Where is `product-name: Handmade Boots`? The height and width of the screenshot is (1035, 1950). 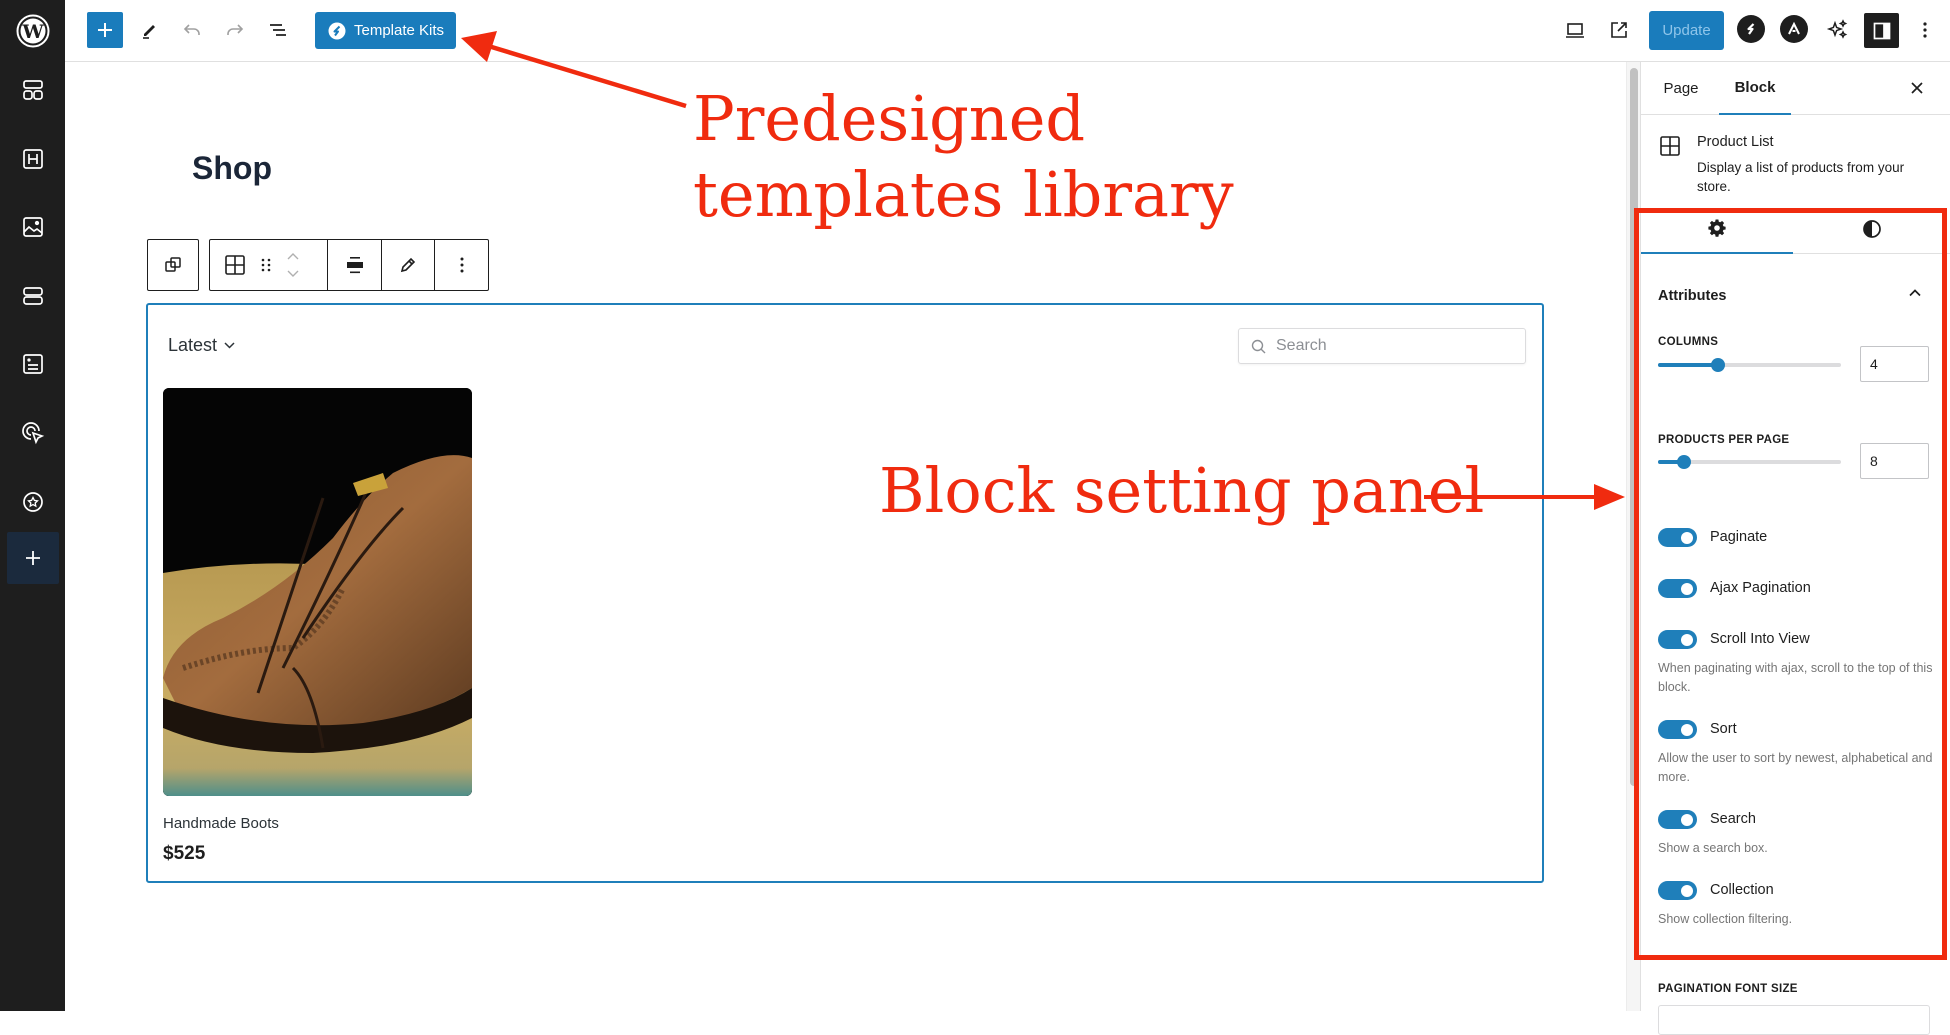
product-name: Handmade Boots is located at coordinates (221, 823).